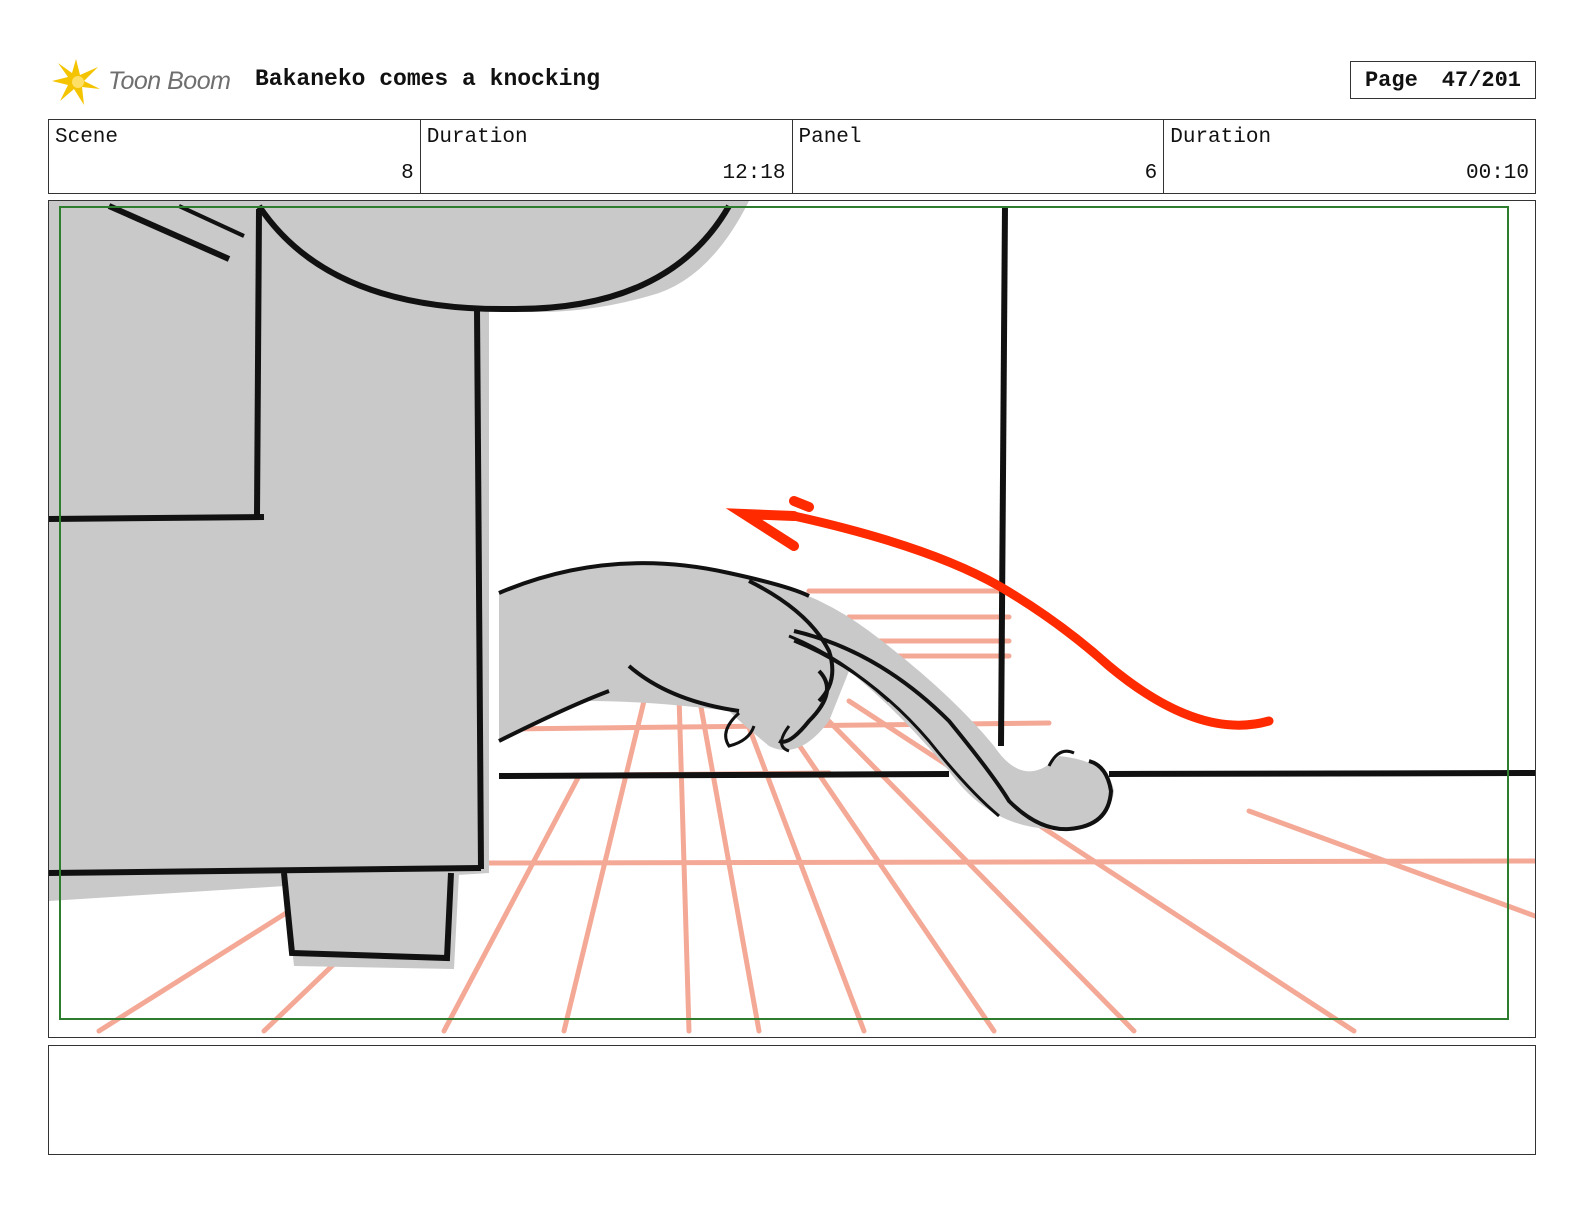 This screenshot has width=1584, height=1224. I want to click on starburst-icon, so click(76, 82).